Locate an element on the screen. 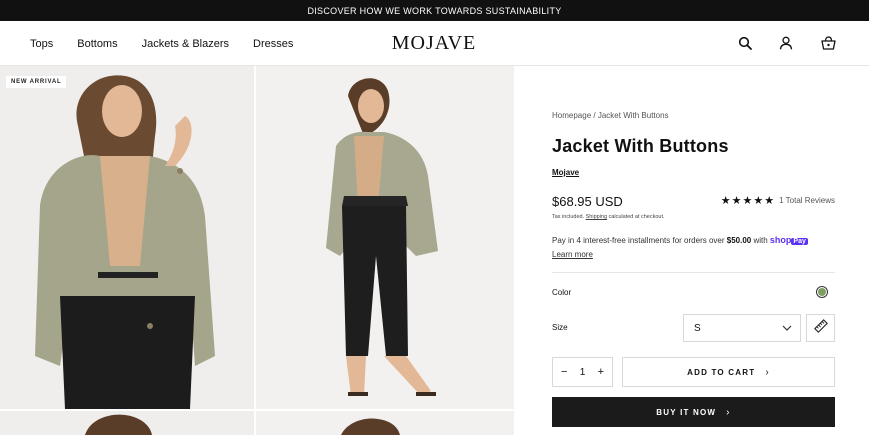 The image size is (869, 435). breadcrumb-current: Jacket With Buttons is located at coordinates (633, 115).